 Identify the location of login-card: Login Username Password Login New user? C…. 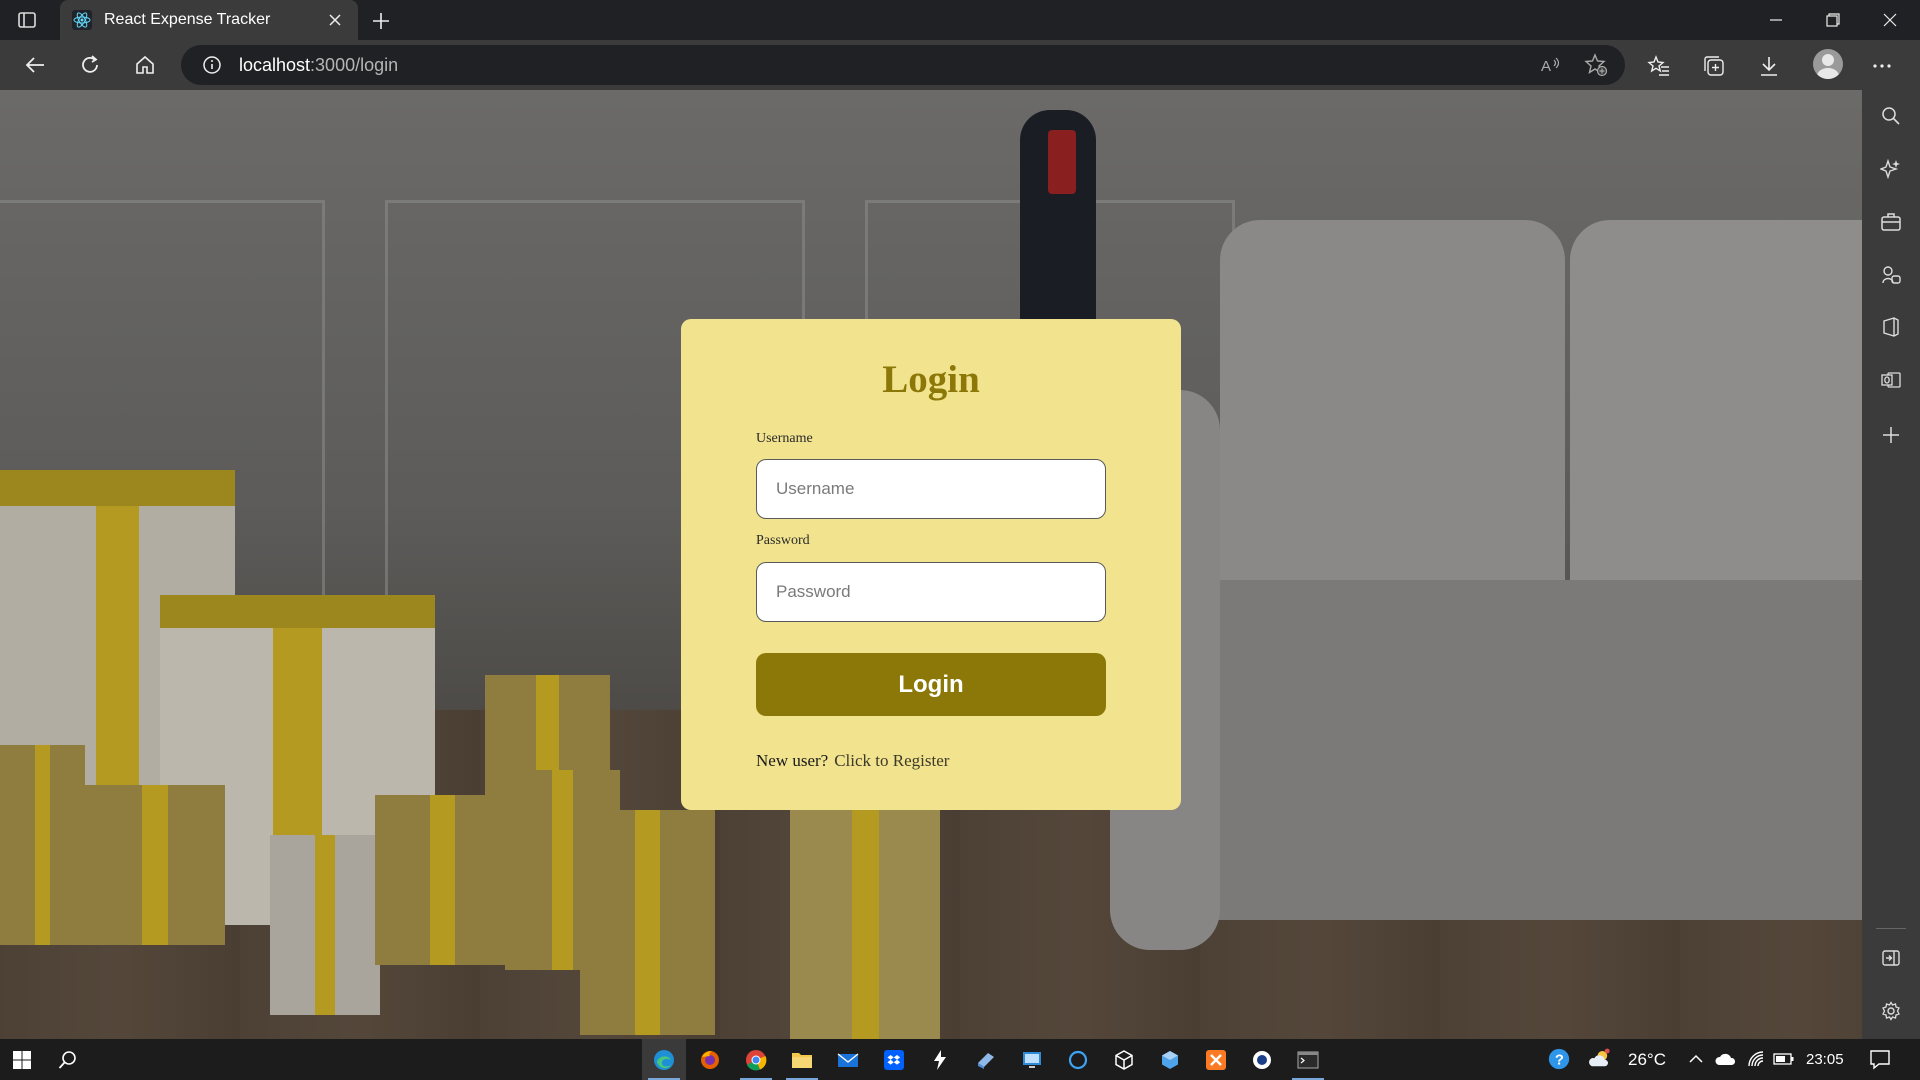
(931, 564).